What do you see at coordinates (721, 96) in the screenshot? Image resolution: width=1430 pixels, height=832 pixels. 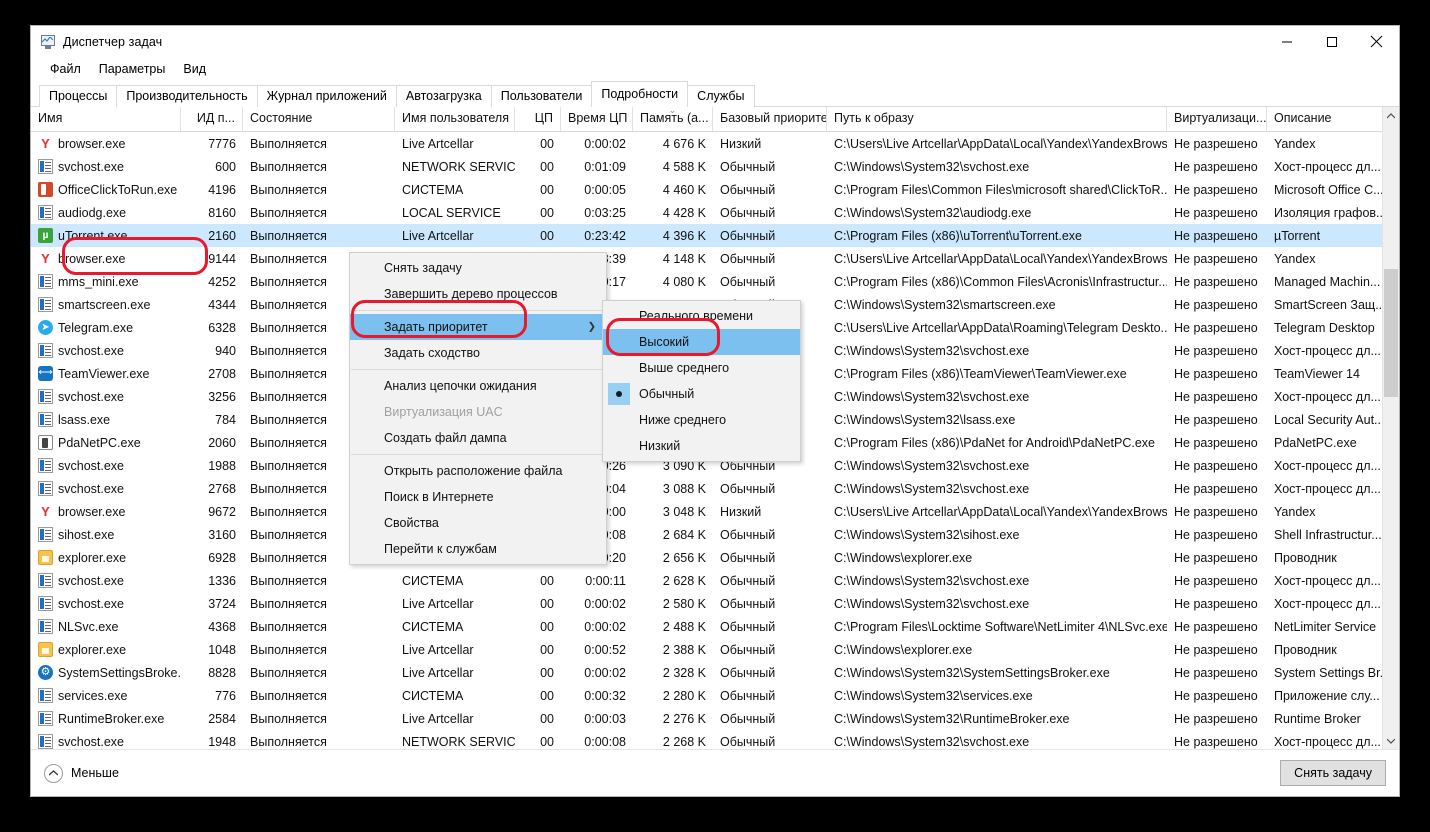 I see `tab-services: Службы` at bounding box center [721, 96].